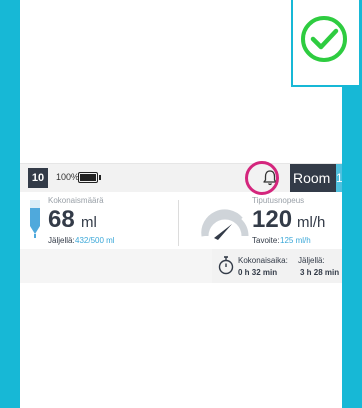  Describe the element at coordinates (68, 177) in the screenshot. I see `battery-percent: 100%` at that location.